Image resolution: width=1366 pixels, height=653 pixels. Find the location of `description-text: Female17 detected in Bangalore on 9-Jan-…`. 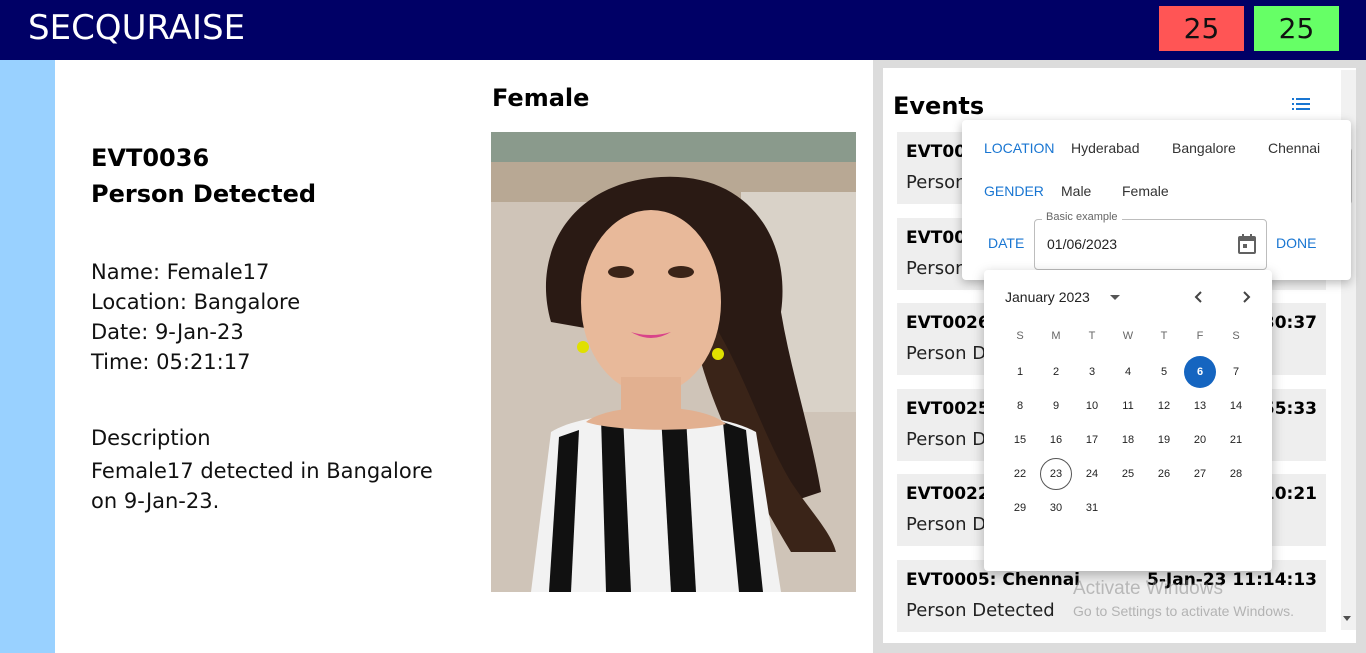

description-text: Female17 detected in Bangalore on 9-Jan-… is located at coordinates (262, 486).